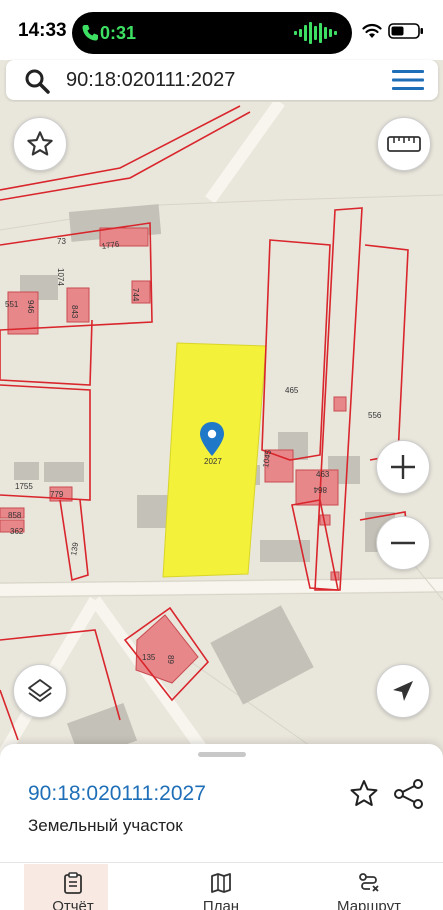  I want to click on favorite-parcel-button, so click(364, 794).